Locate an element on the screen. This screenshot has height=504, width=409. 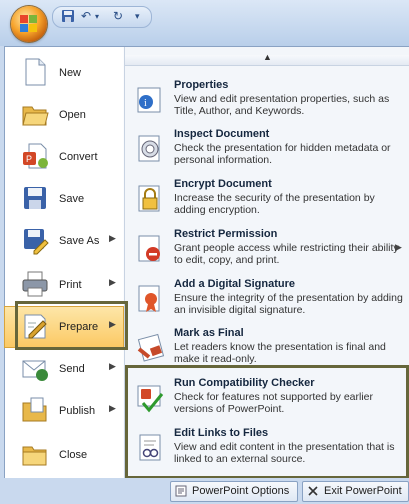
digital-signature-icon is located at coordinates (150, 299).